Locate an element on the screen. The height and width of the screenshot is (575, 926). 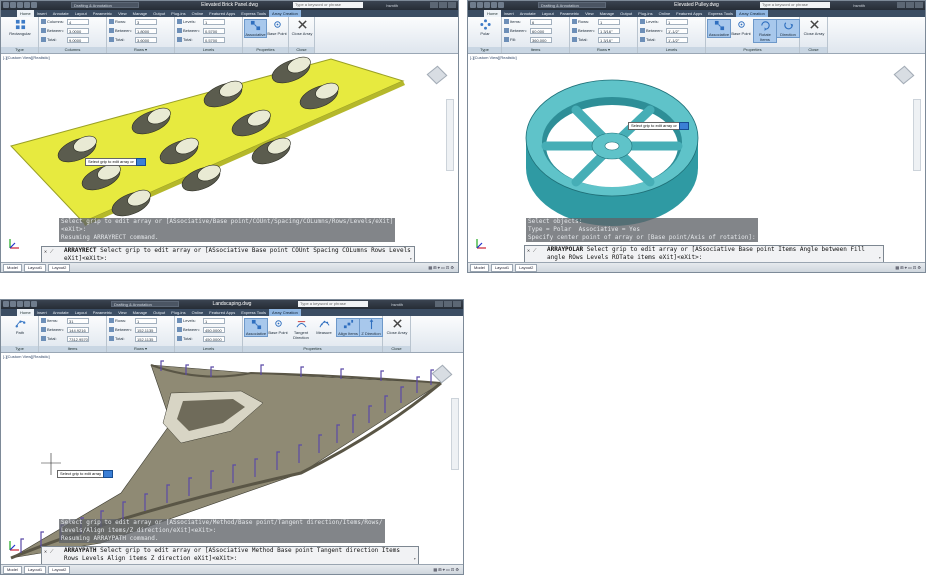
user-name: hsmith is located at coordinates (392, 5).